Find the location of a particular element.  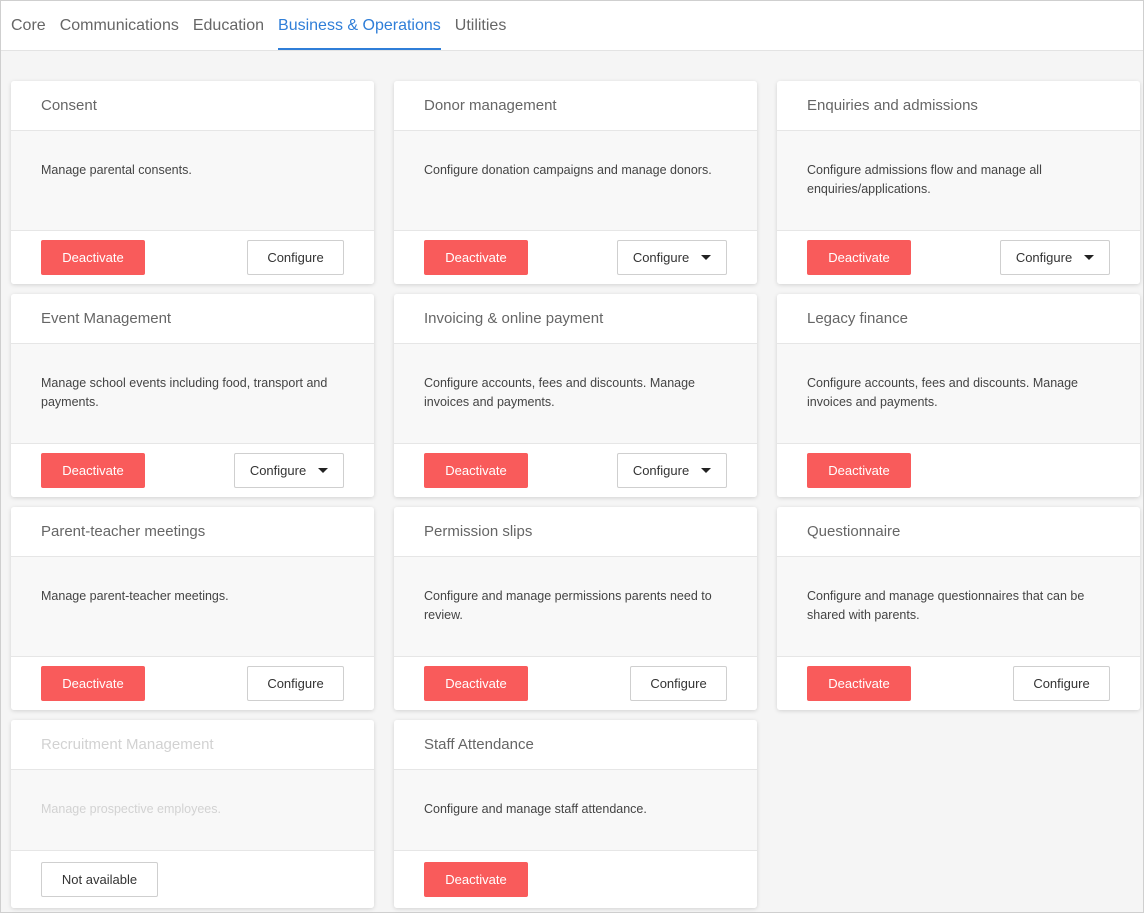

card-title: Staff Attendance is located at coordinates (575, 745).